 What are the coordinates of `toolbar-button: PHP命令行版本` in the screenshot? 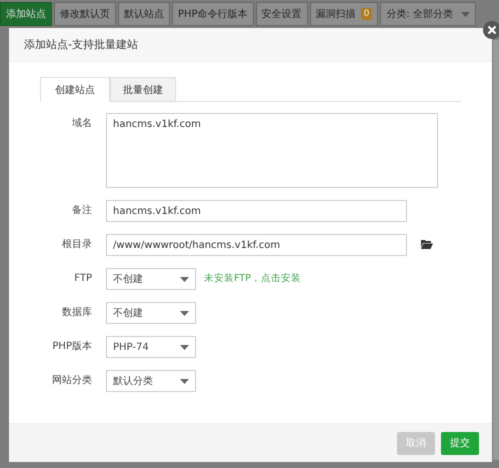 It's located at (213, 14).